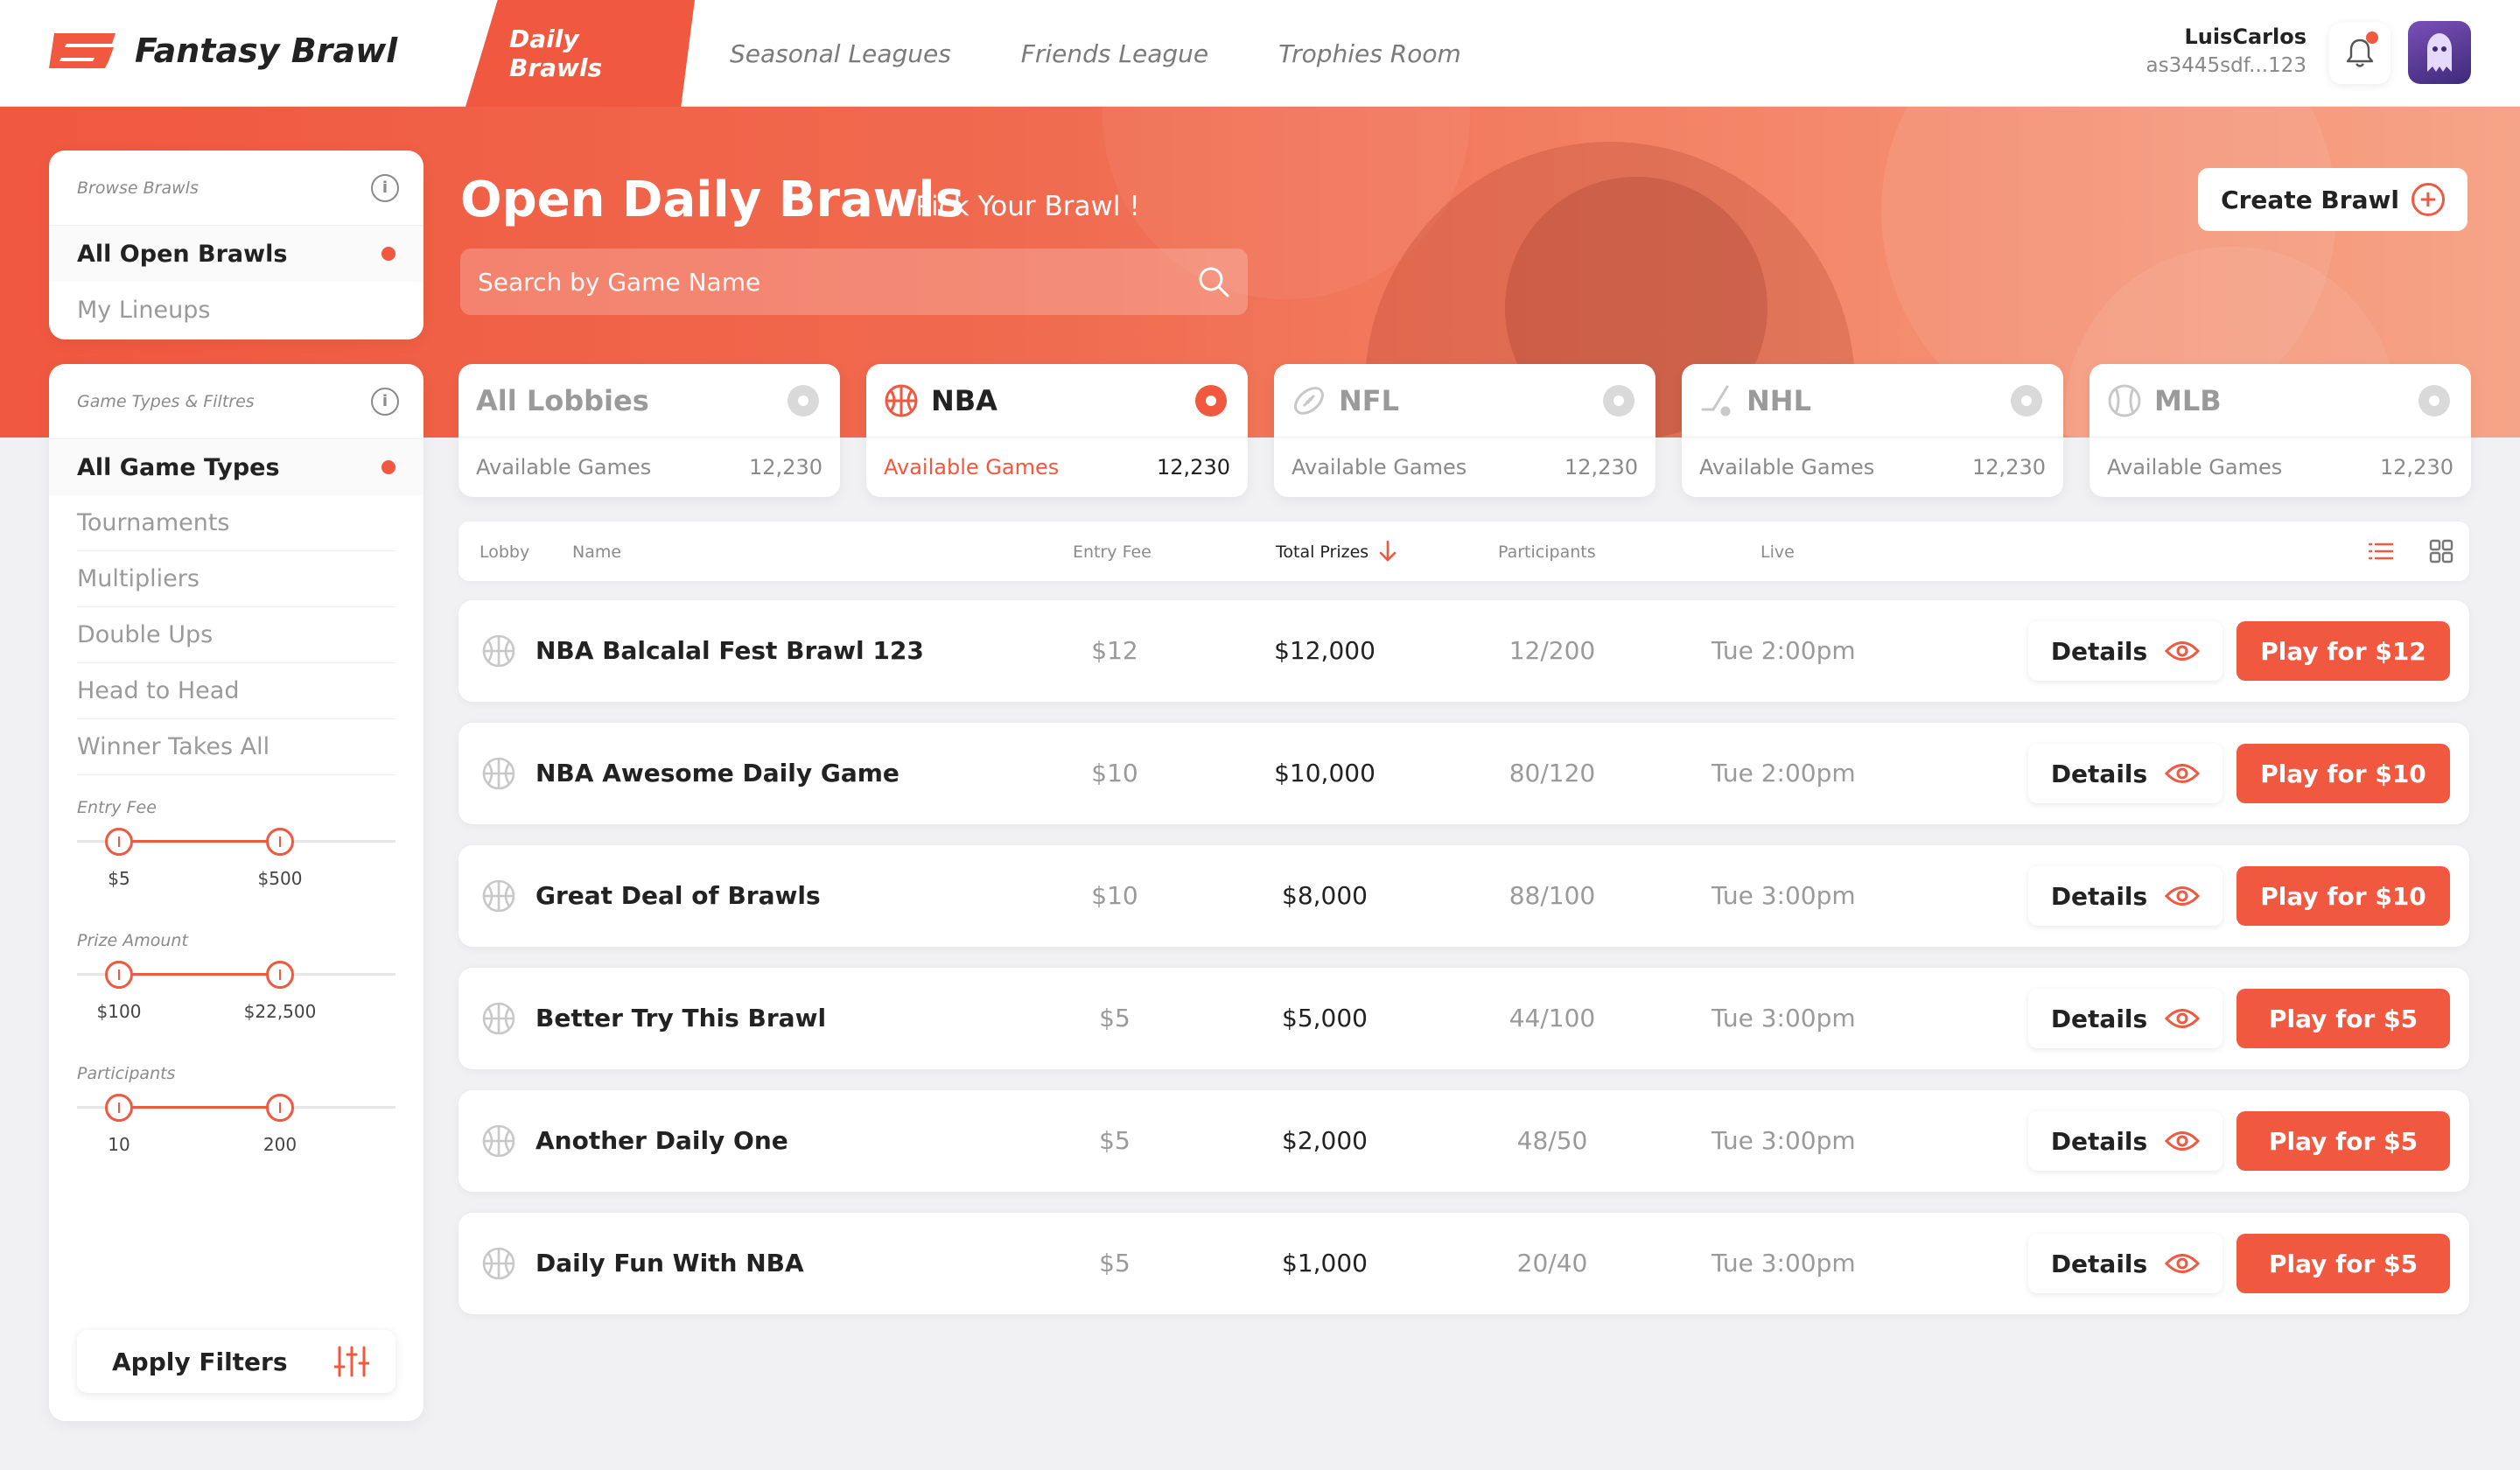  Describe the element at coordinates (1552, 1140) in the screenshot. I see `participants-value: 48/50` at that location.